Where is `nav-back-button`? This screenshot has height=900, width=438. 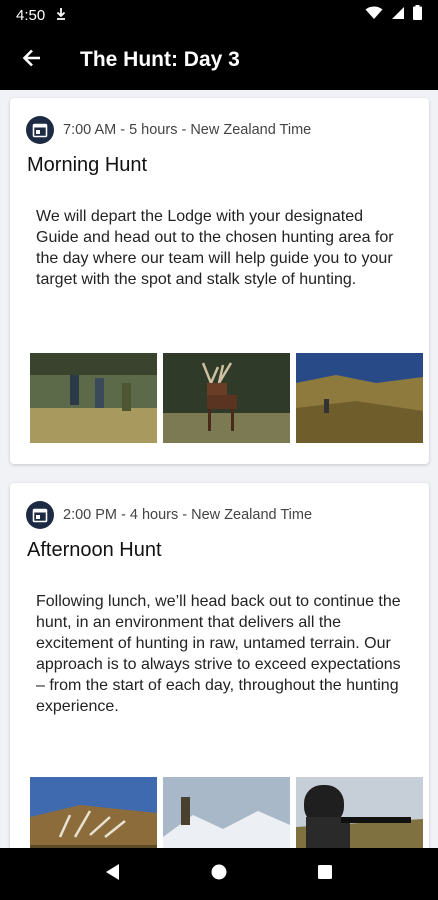 nav-back-button is located at coordinates (113, 874).